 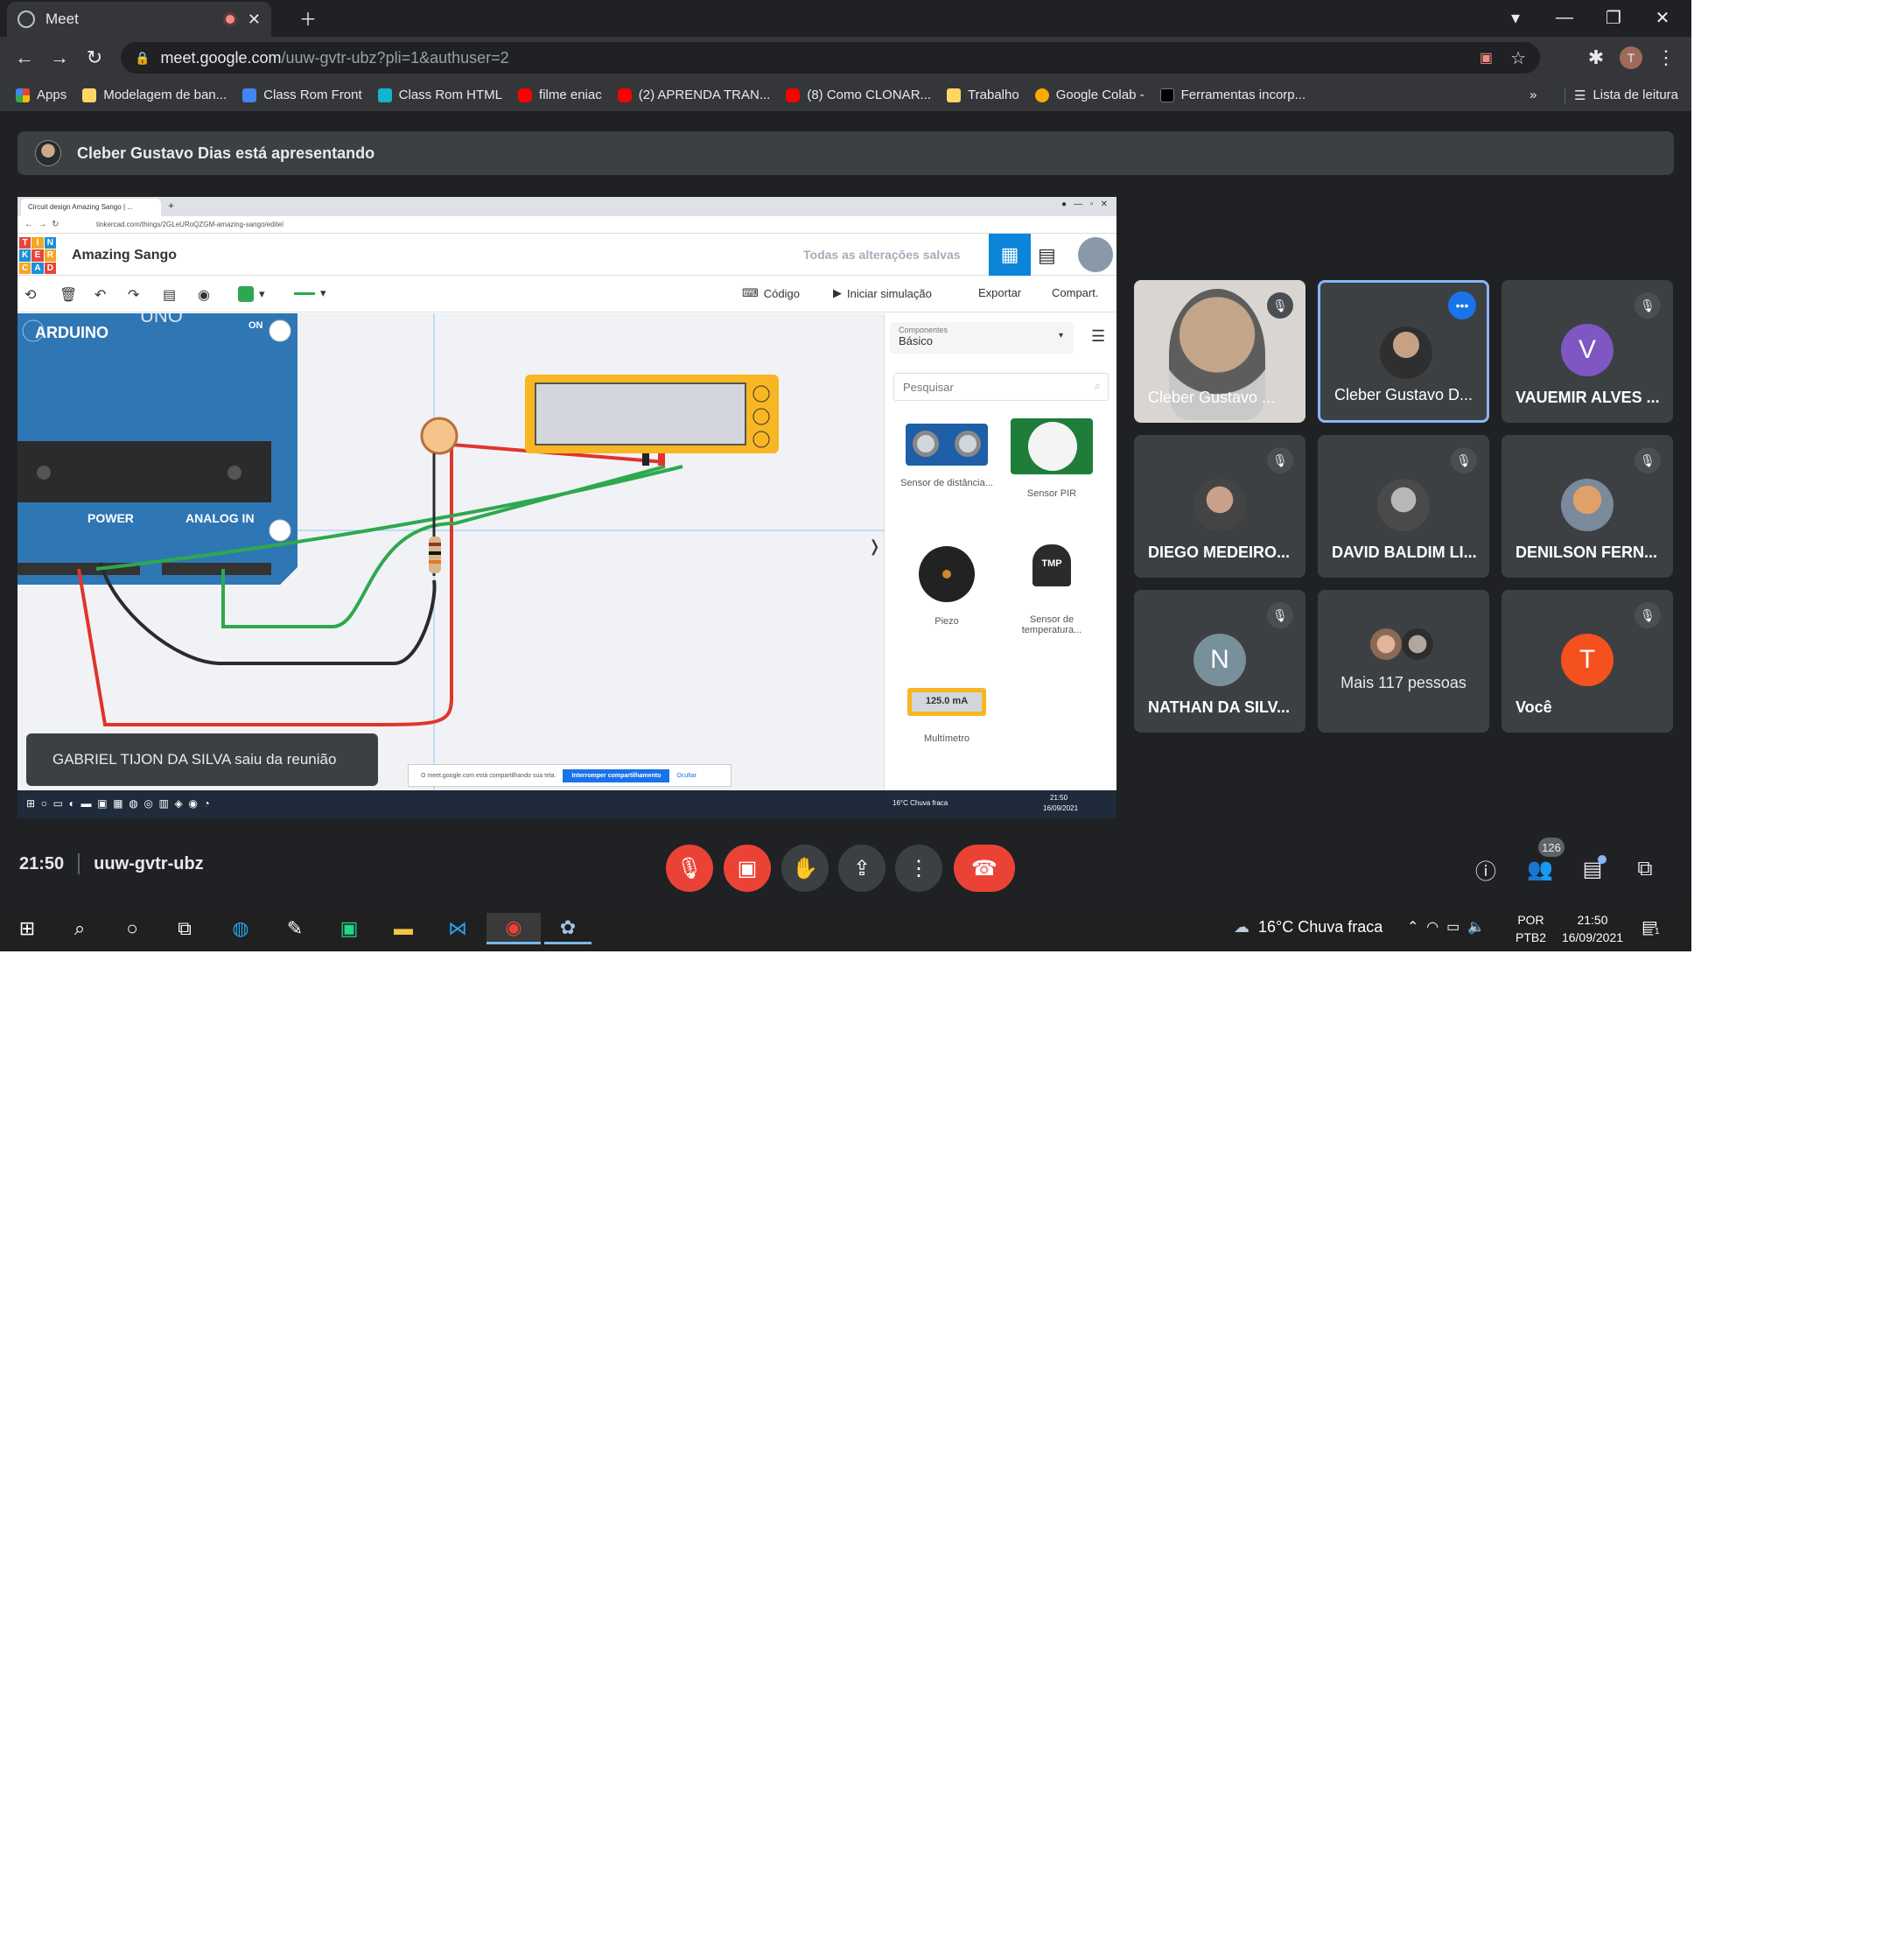 I want to click on end-call-button: ☎, so click(x=984, y=868).